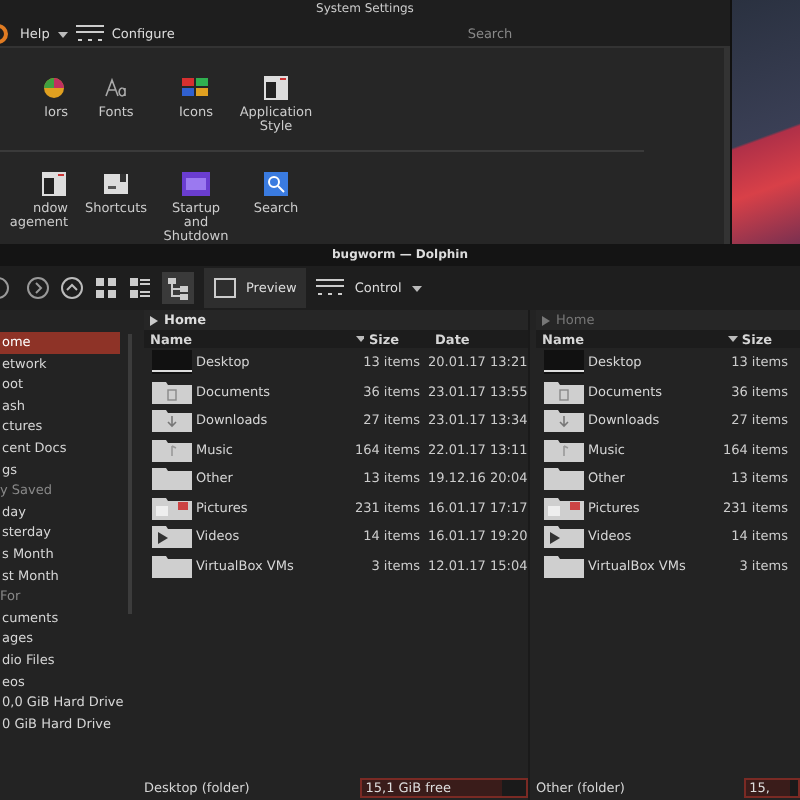 Image resolution: width=800 pixels, height=800 pixels. What do you see at coordinates (106, 288) in the screenshot?
I see `icons-view-icon` at bounding box center [106, 288].